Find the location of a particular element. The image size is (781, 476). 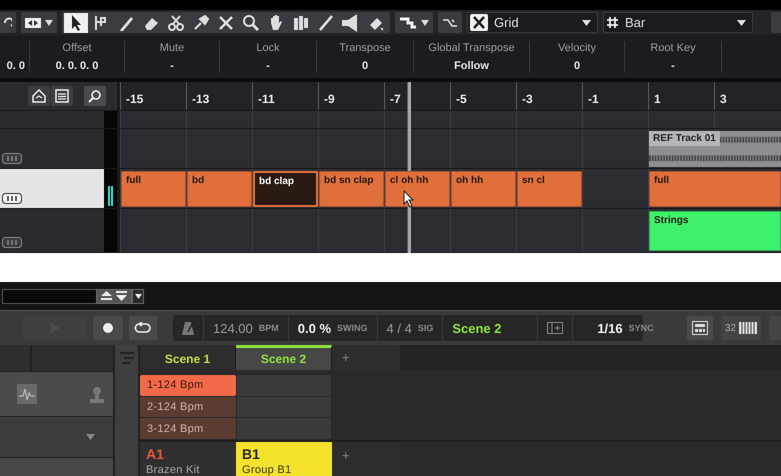

clip: sn cl is located at coordinates (549, 189).